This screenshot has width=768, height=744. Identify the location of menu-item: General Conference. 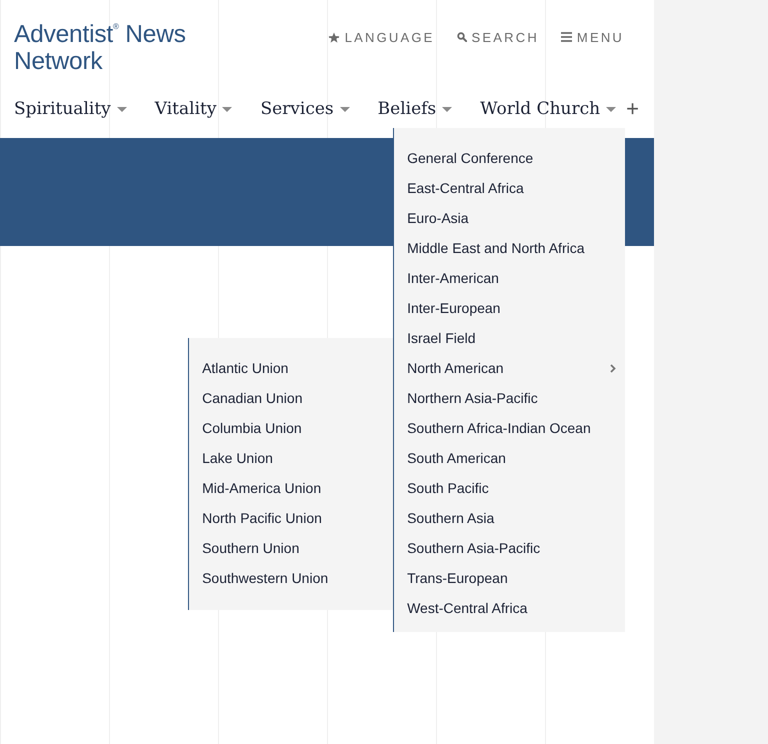
(510, 158).